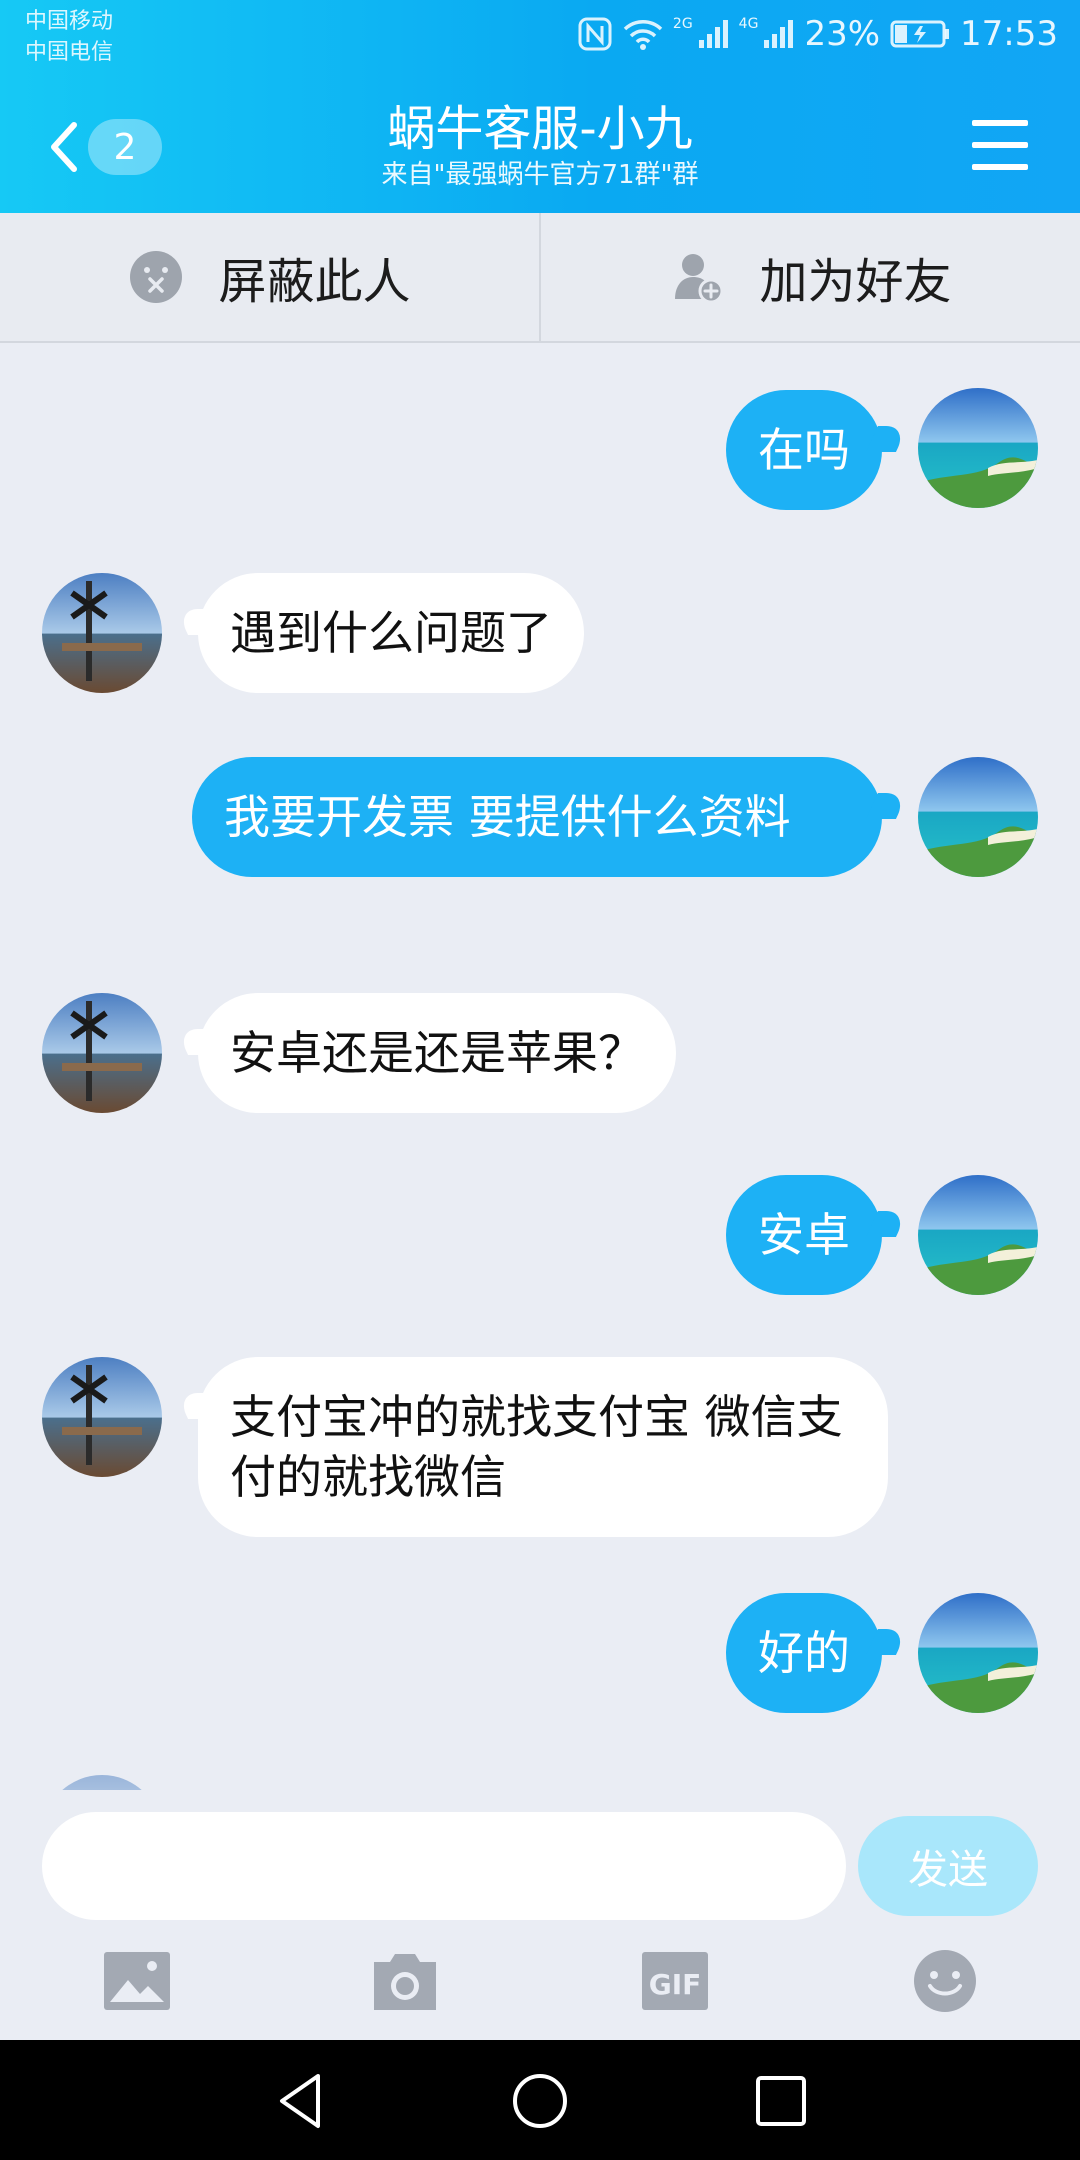 This screenshot has height=2160, width=1080. What do you see at coordinates (682, 24) in the screenshot?
I see `network-type-1: 2G` at bounding box center [682, 24].